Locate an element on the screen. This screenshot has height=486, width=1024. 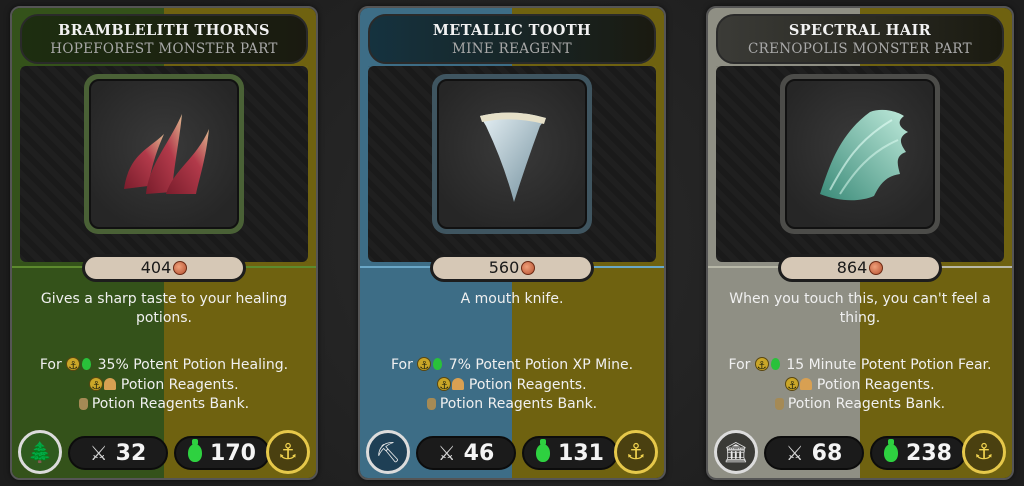
price-pill: 864 is located at coordinates (860, 268).